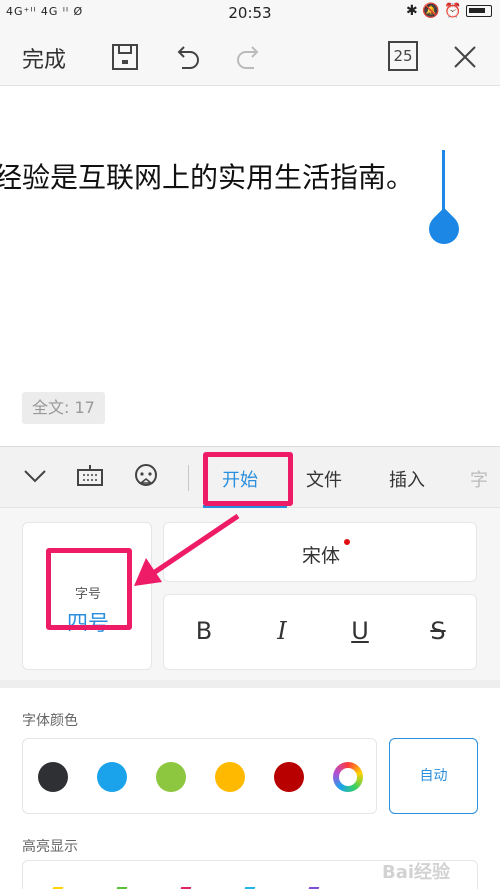 The image size is (500, 889). What do you see at coordinates (438, 633) in the screenshot?
I see `strikethrough-button: S` at bounding box center [438, 633].